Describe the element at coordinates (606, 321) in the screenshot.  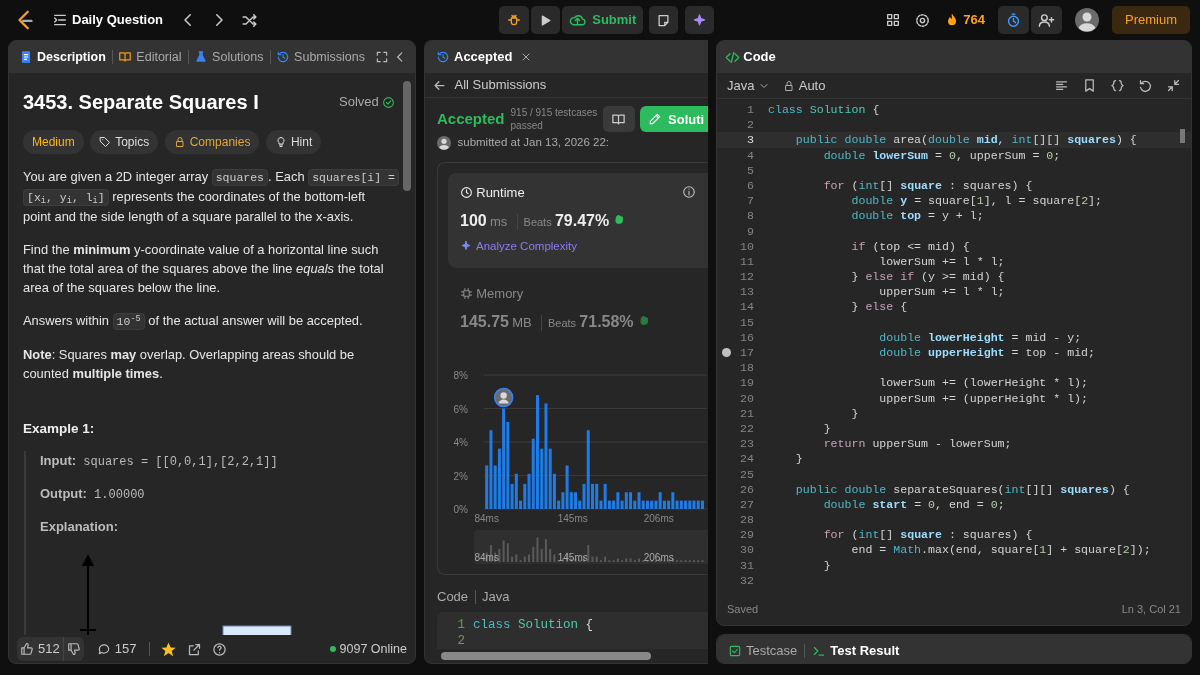
I see `beats-value: 71.58%` at that location.